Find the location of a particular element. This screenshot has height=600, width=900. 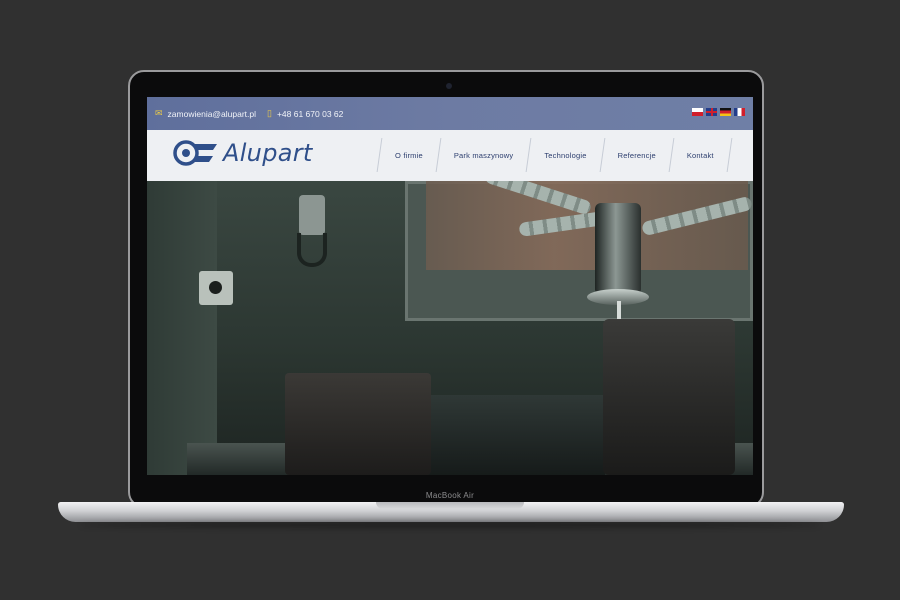

flag-pl-icon is located at coordinates (697, 112).